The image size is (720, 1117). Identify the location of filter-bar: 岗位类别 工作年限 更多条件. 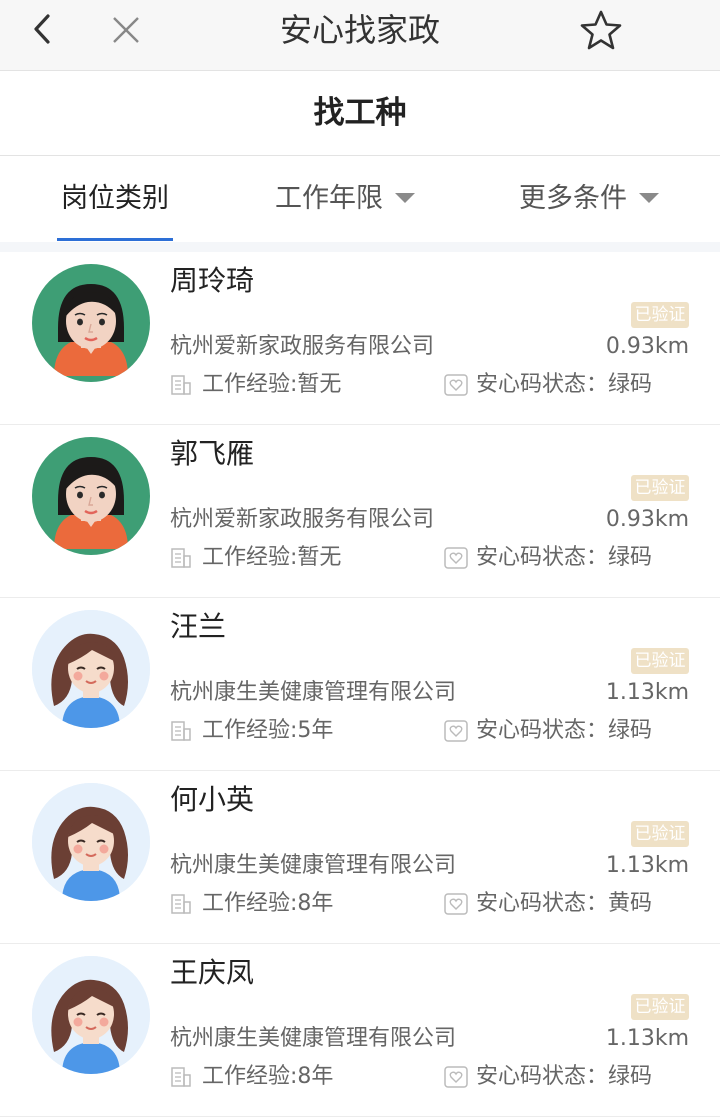
(360, 199).